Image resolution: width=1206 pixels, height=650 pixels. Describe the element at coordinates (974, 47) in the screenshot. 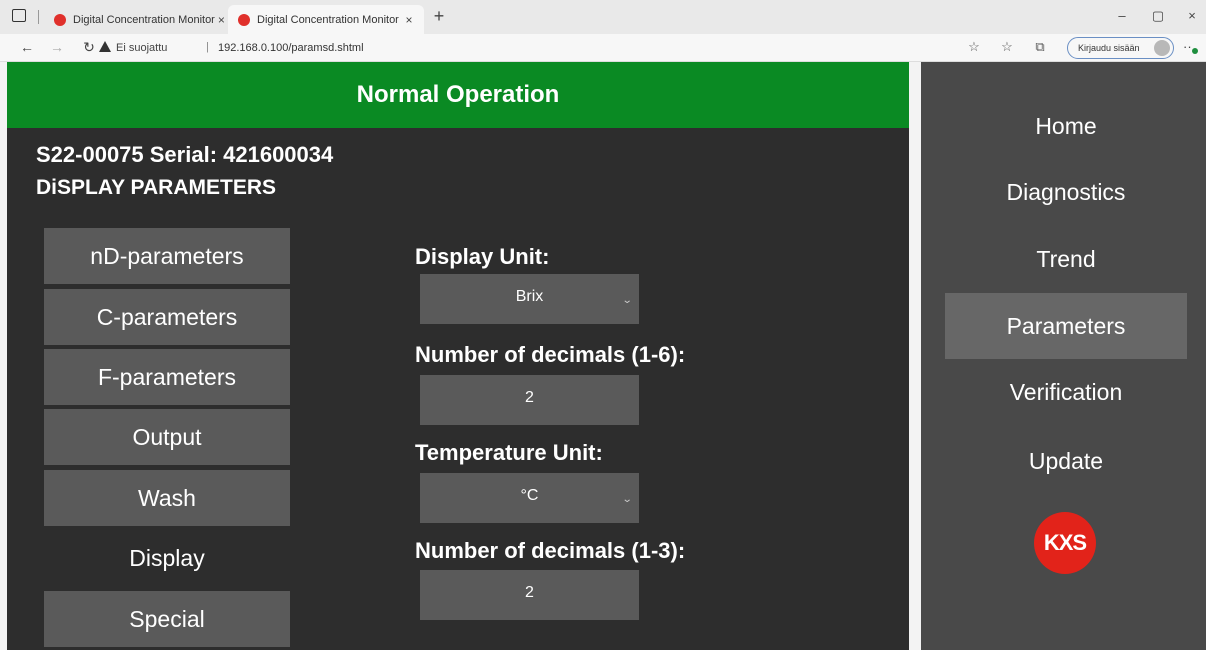

I see `read-aloud-icon: ☆` at that location.